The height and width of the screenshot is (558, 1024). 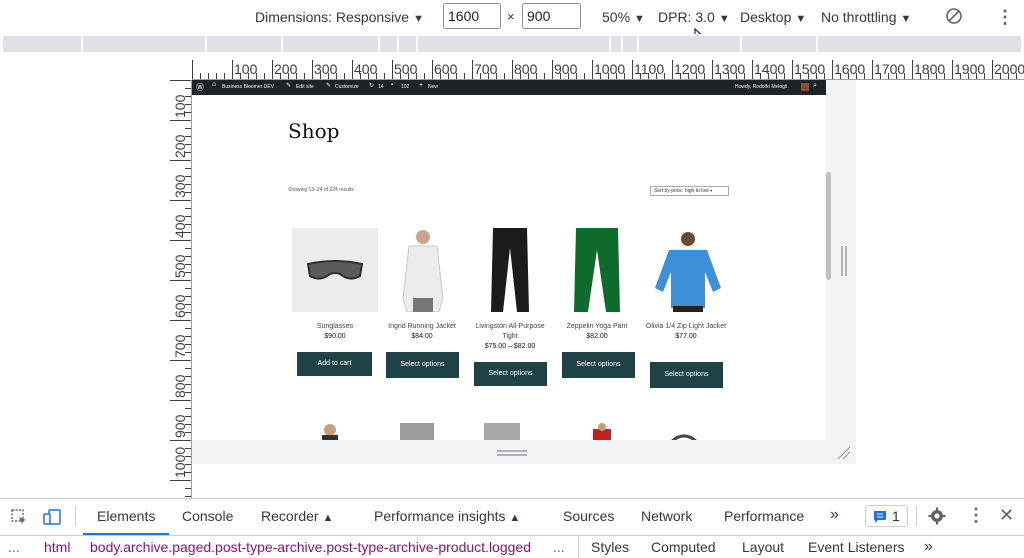 I want to click on issues-button: 1, so click(x=886, y=516).